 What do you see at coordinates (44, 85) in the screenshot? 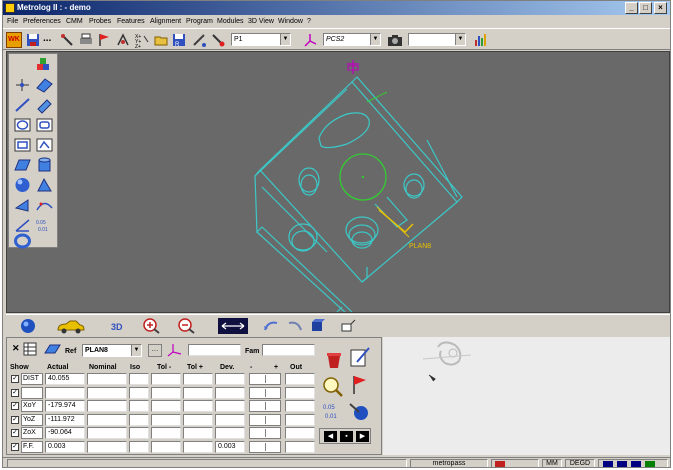
I see `plane-surface-icon` at bounding box center [44, 85].